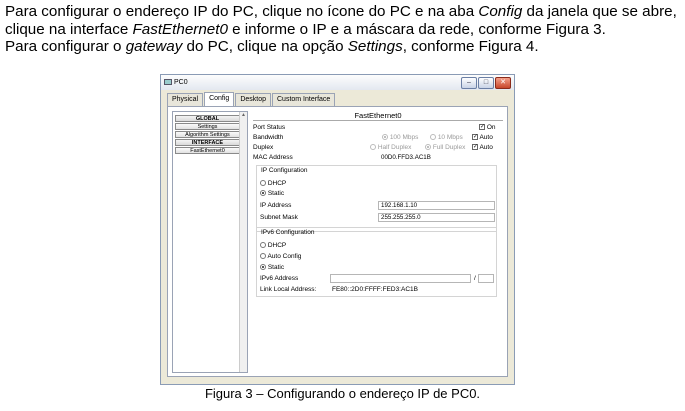 The width and height of the screenshot is (685, 411). Describe the element at coordinates (436, 217) in the screenshot. I see `subnet-mask-input: 255.255.255.0` at that location.